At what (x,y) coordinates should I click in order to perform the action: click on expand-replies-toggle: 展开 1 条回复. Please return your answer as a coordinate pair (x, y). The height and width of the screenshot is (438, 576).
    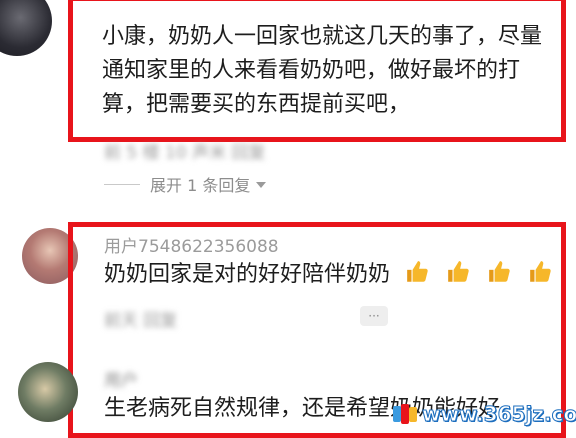
    Looking at the image, I should click on (185, 184).